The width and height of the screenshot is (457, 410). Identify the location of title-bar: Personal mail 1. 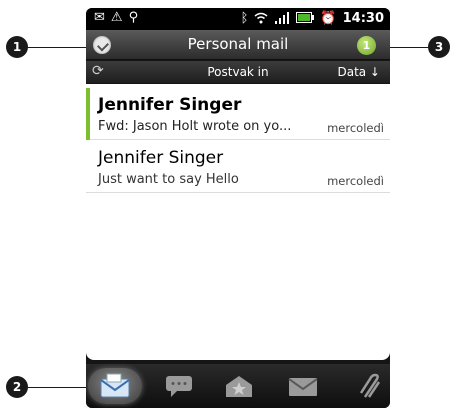
(238, 45).